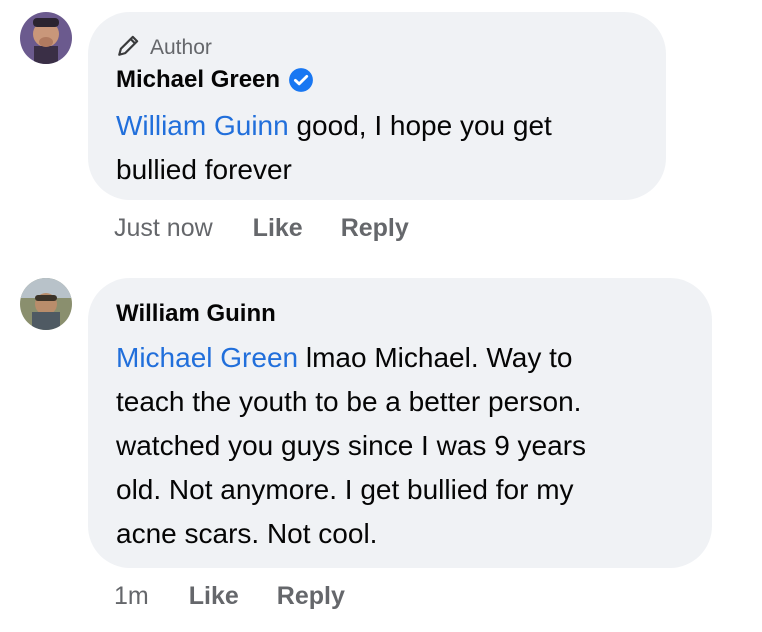 The height and width of the screenshot is (632, 762). I want to click on comment-text-line: old. Not anymore. I get bullied for my, so click(345, 489).